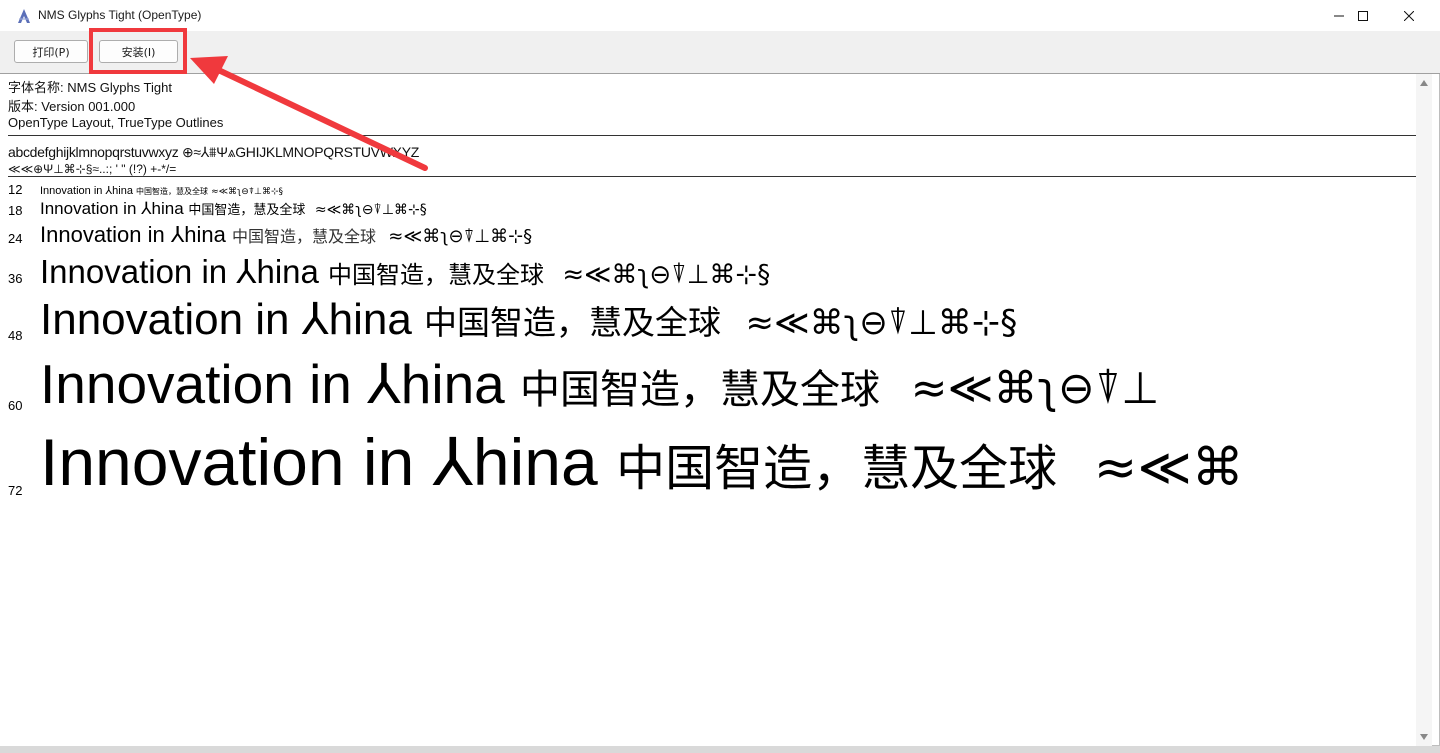 This screenshot has width=1440, height=753. Describe the element at coordinates (1168, 468) in the screenshot. I see `sample-glyph-text: ≈≪⌘` at that location.